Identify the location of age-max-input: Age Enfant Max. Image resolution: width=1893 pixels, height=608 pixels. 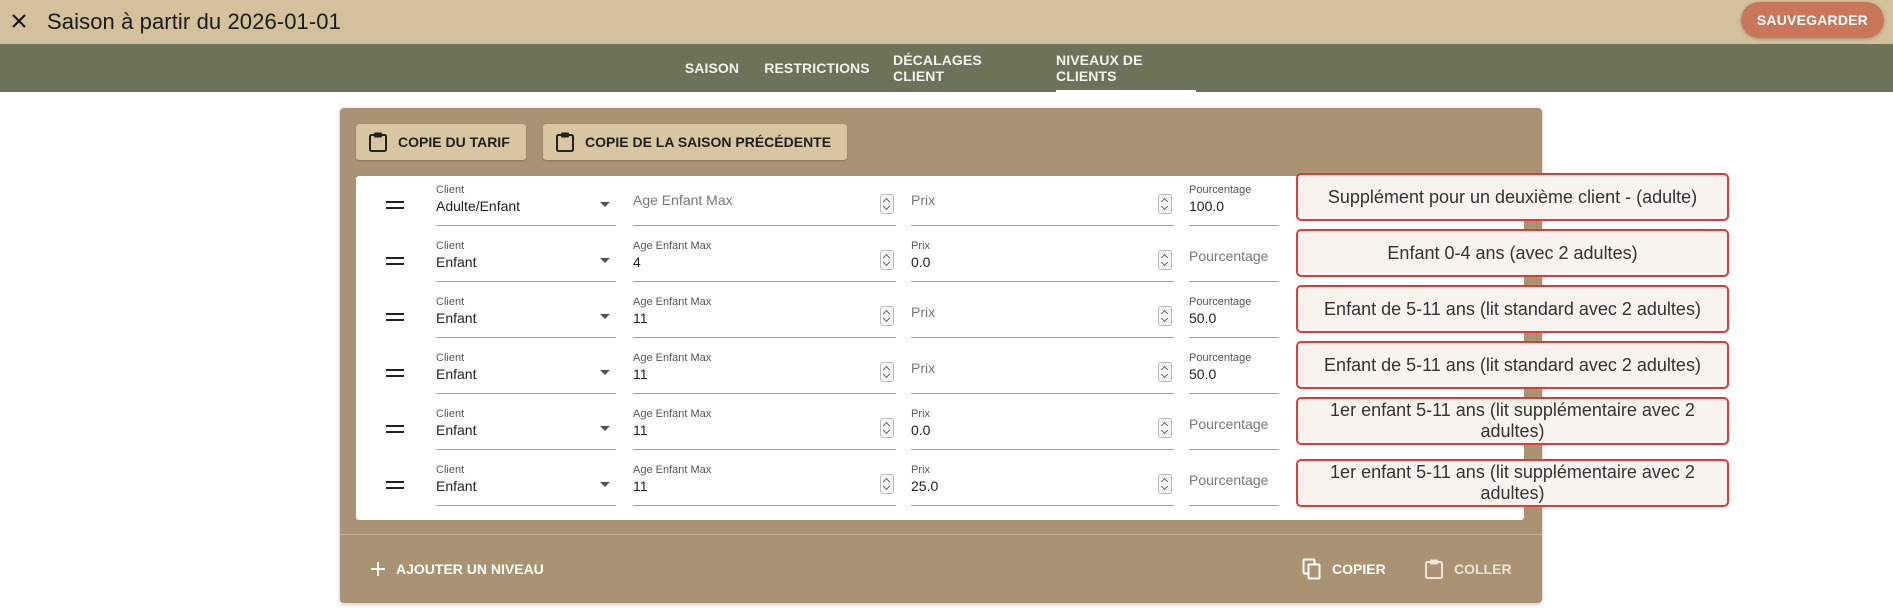
(764, 205).